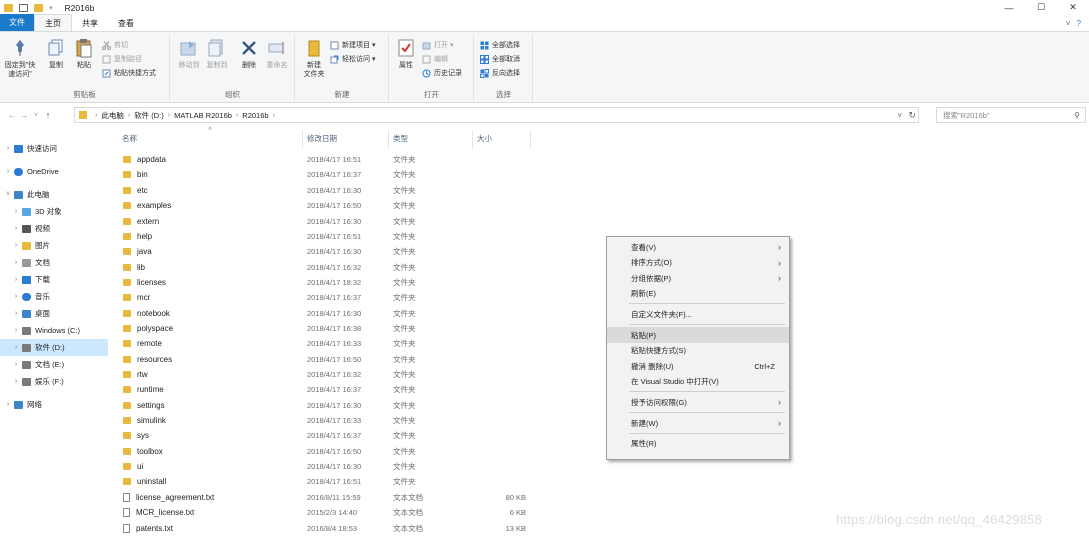 Image resolution: width=1089 pixels, height=539 pixels. I want to click on file-row: simulink 2018/4/17 16:33 文件夹, so click(328, 420).